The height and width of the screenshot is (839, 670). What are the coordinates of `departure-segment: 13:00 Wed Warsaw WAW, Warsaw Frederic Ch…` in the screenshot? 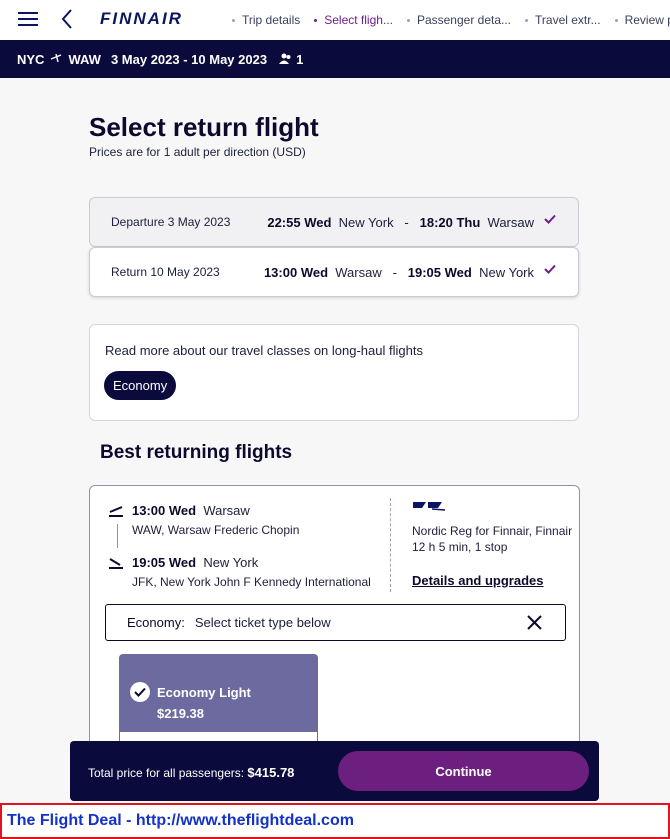 It's located at (216, 520).